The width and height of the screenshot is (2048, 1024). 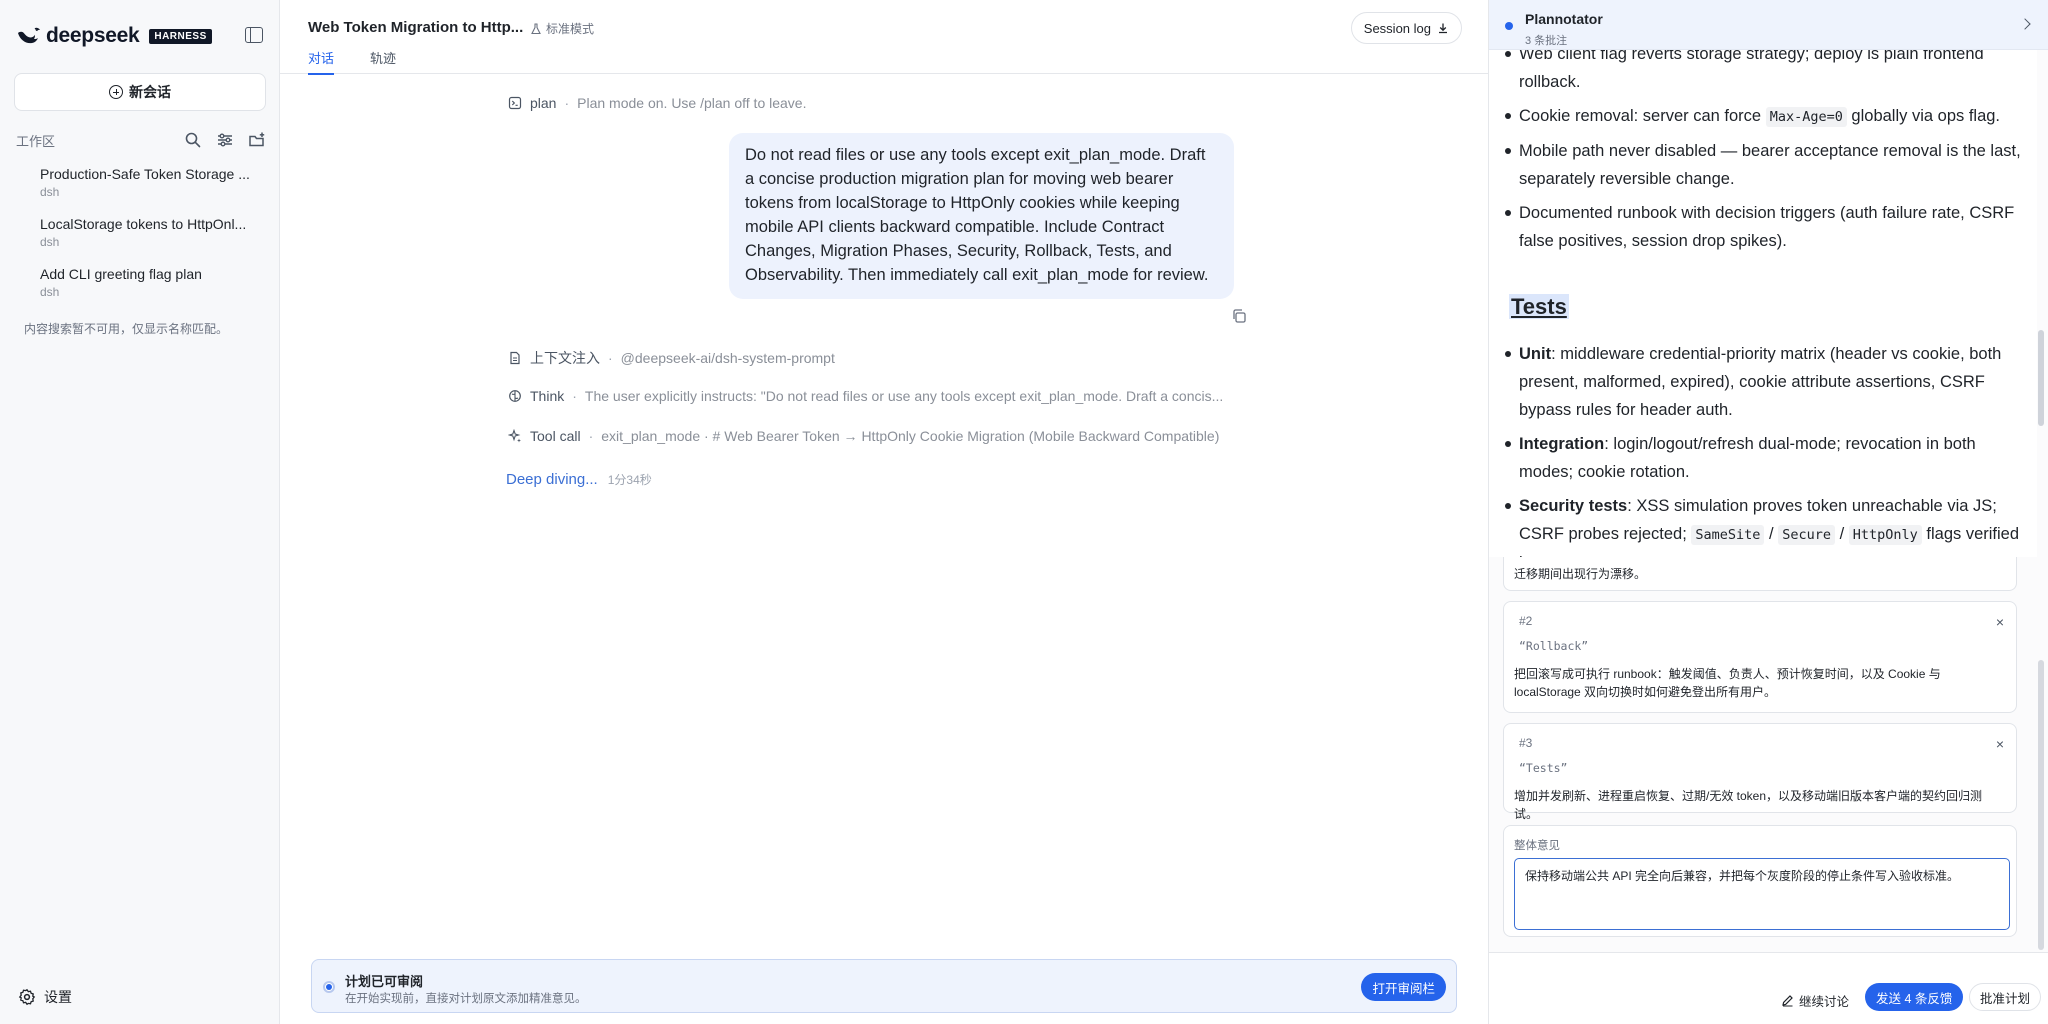 I want to click on brand-badge: HARNESS, so click(x=180, y=36).